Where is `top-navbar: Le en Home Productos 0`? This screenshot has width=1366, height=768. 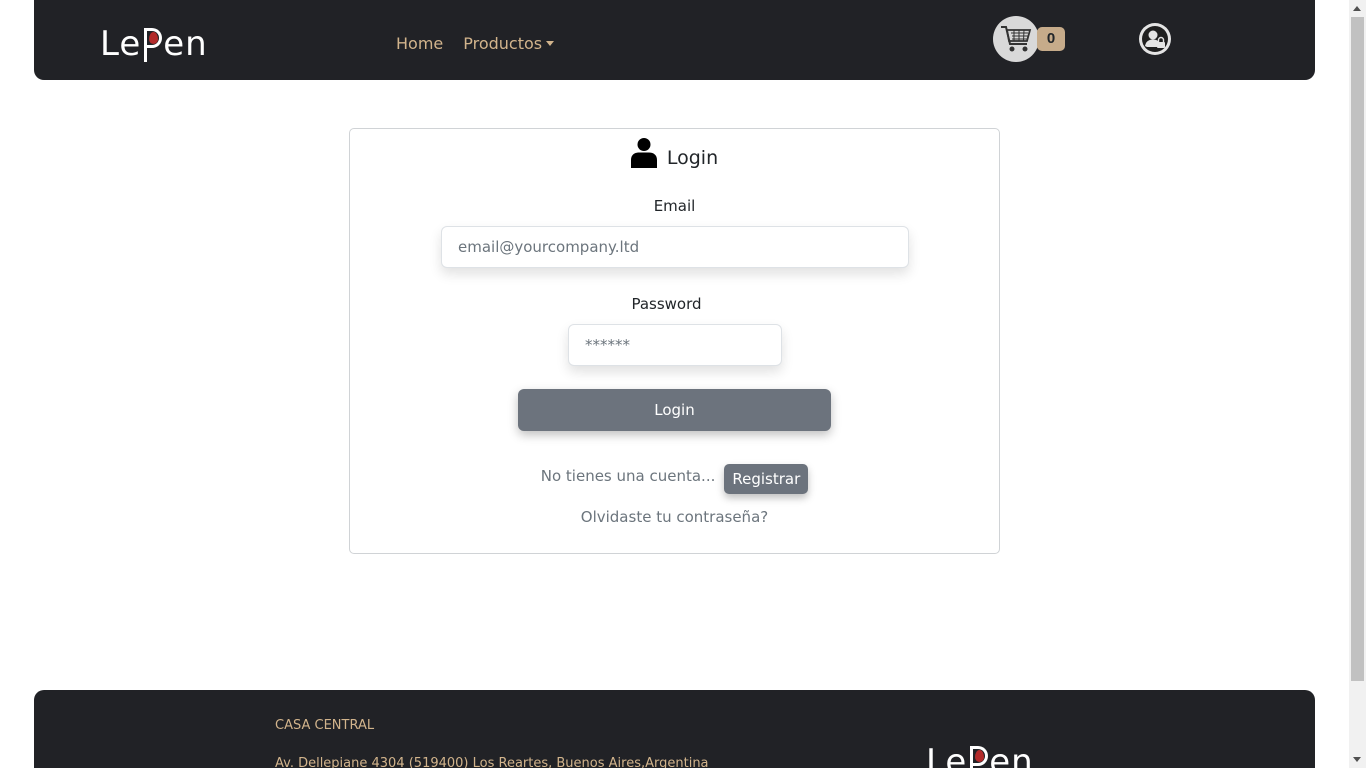 top-navbar: Le en Home Productos 0 is located at coordinates (674, 40).